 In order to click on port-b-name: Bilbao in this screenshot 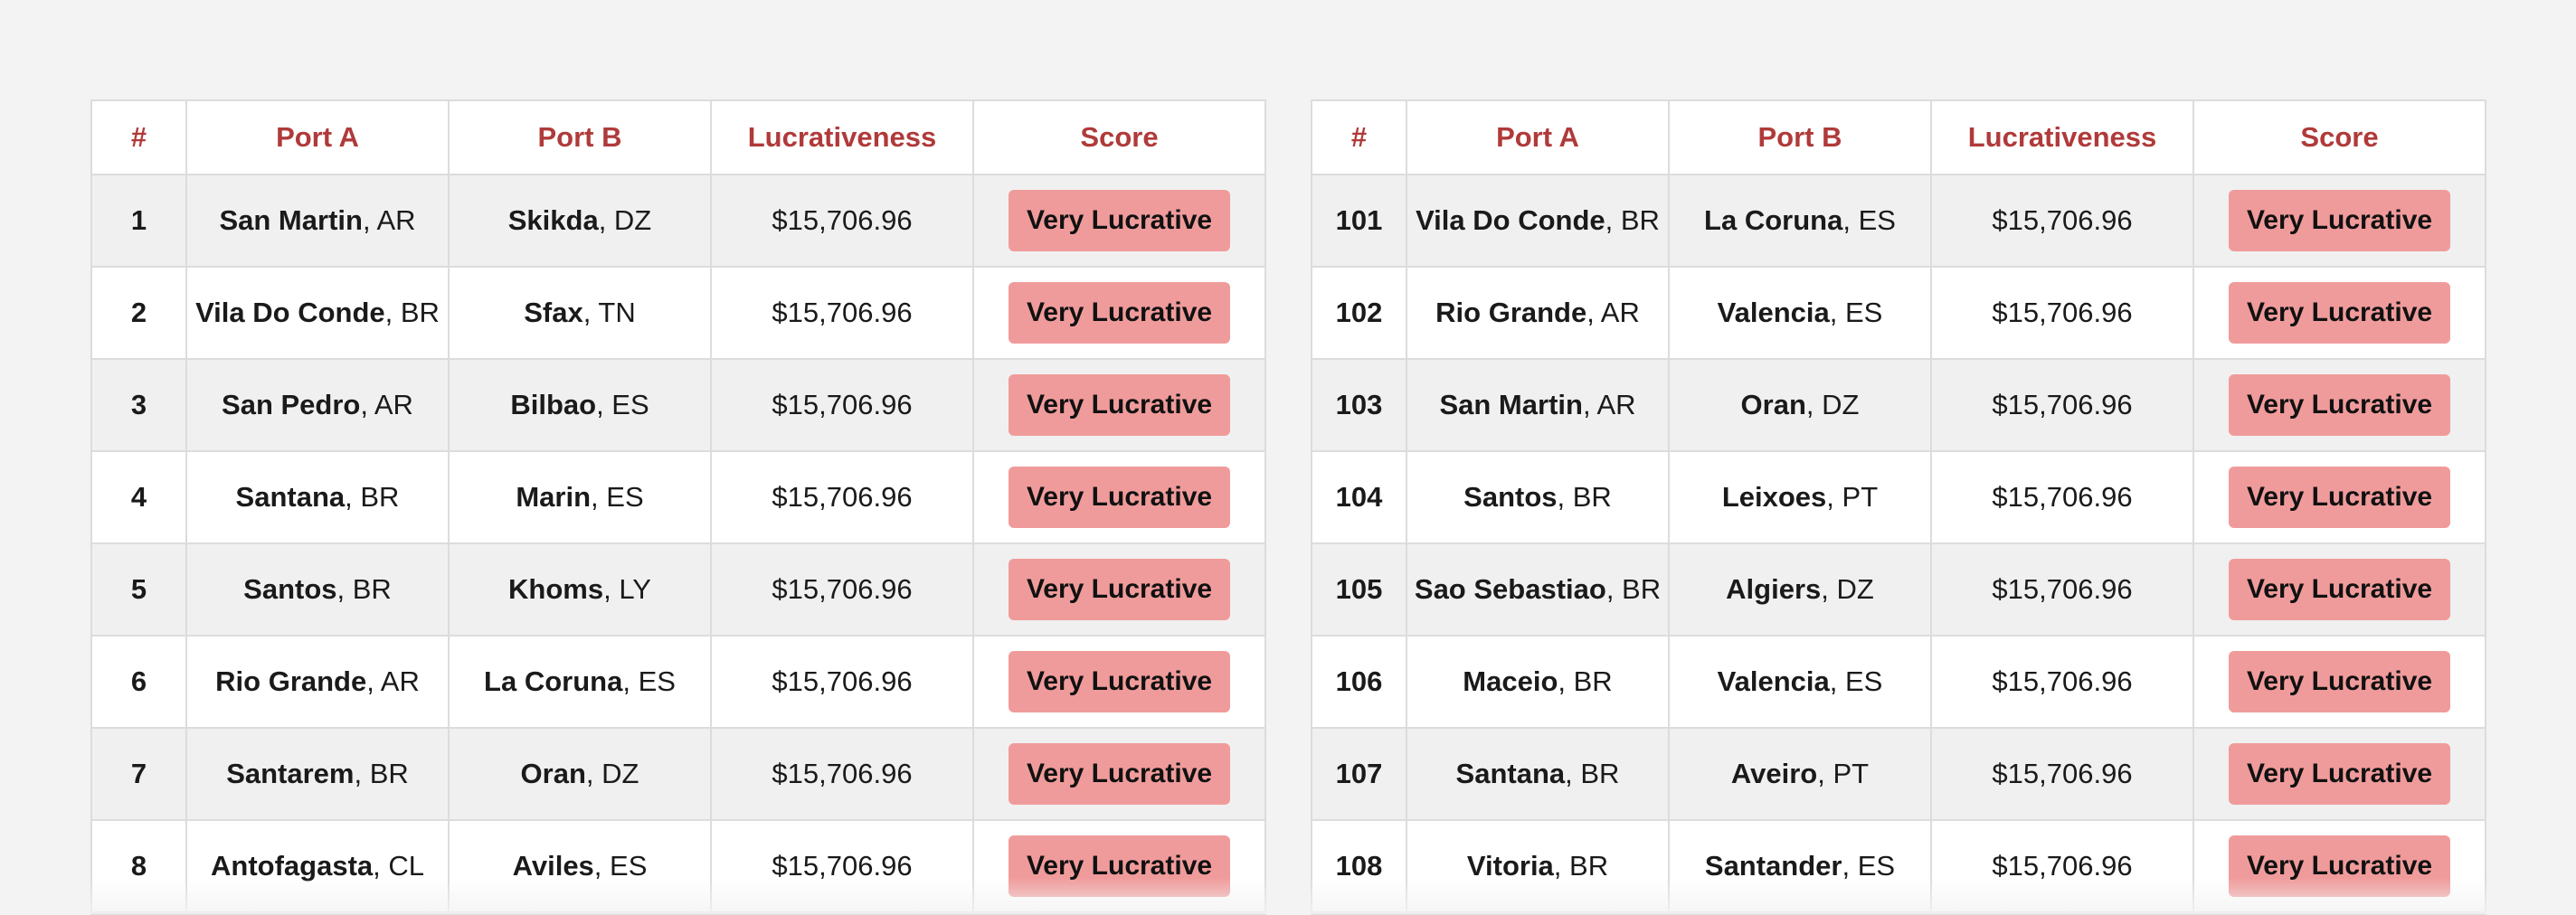, I will do `click(553, 404)`.